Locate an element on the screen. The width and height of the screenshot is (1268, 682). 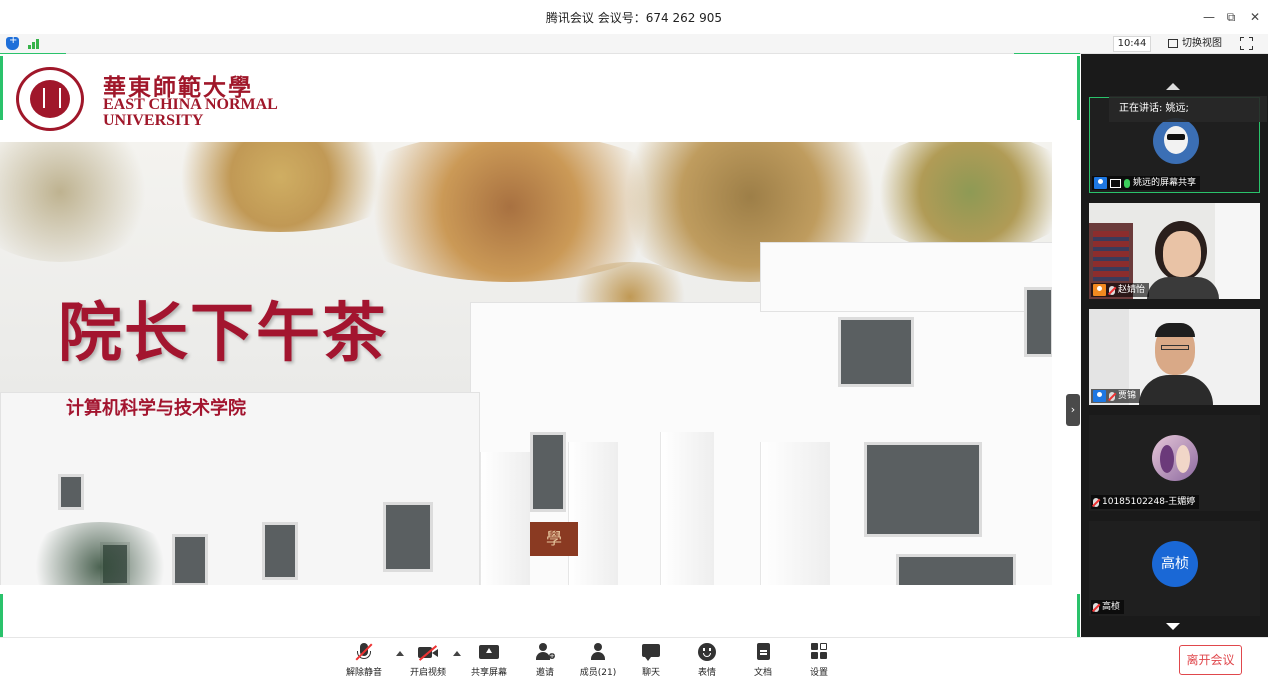
fullscreen-icon is located at coordinates (1246, 43).